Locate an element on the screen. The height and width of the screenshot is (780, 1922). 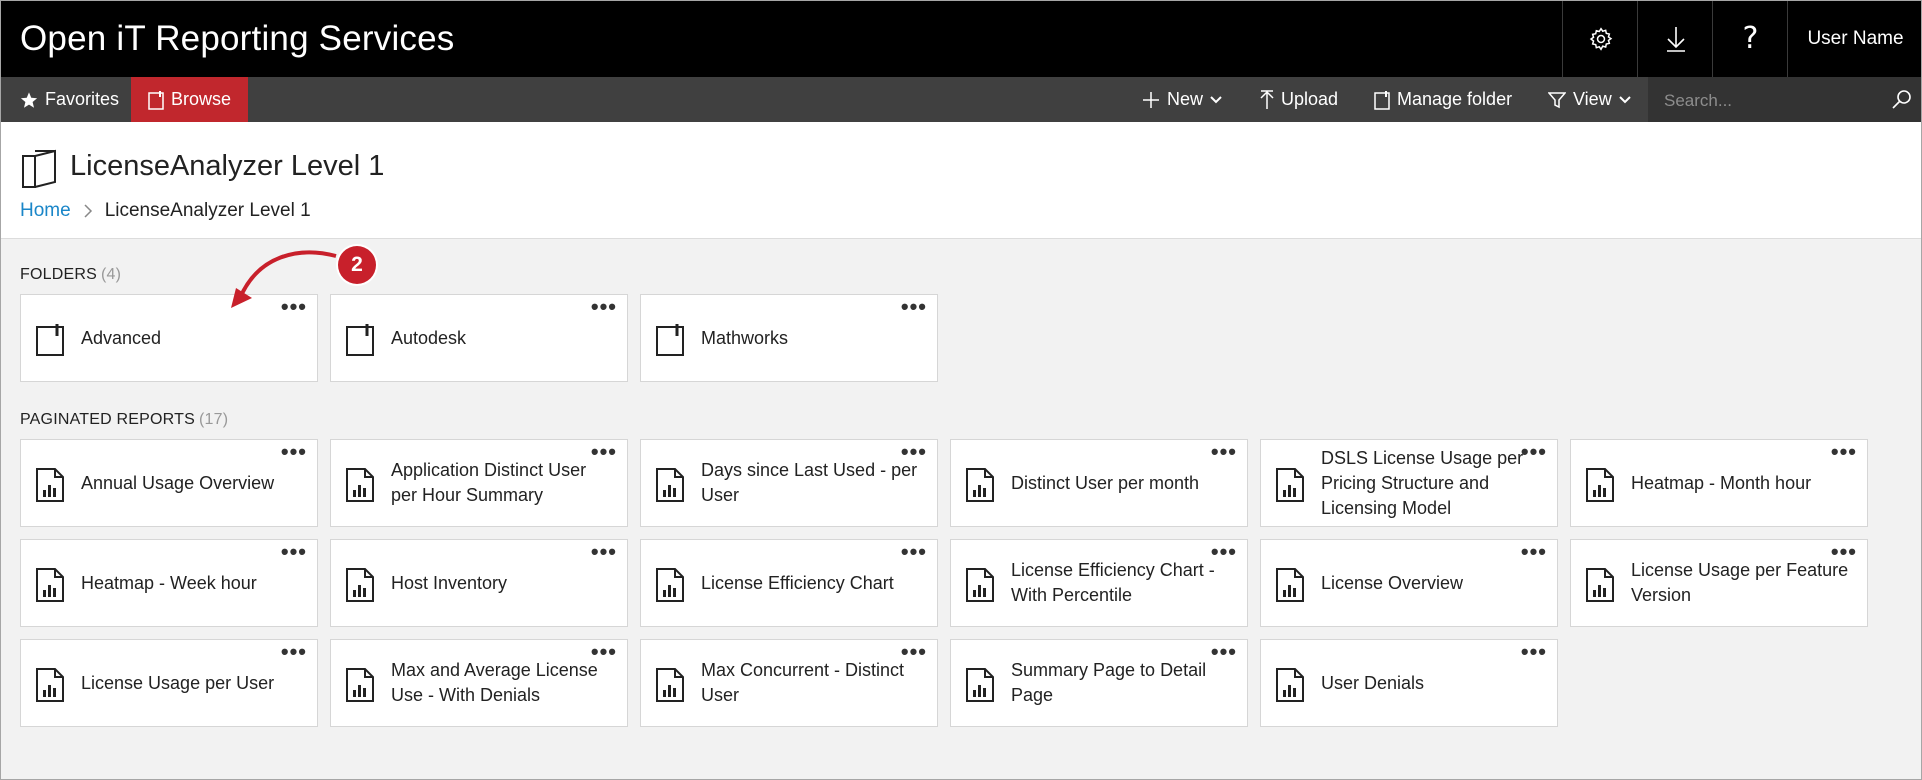
settings-button is located at coordinates (1600, 38).